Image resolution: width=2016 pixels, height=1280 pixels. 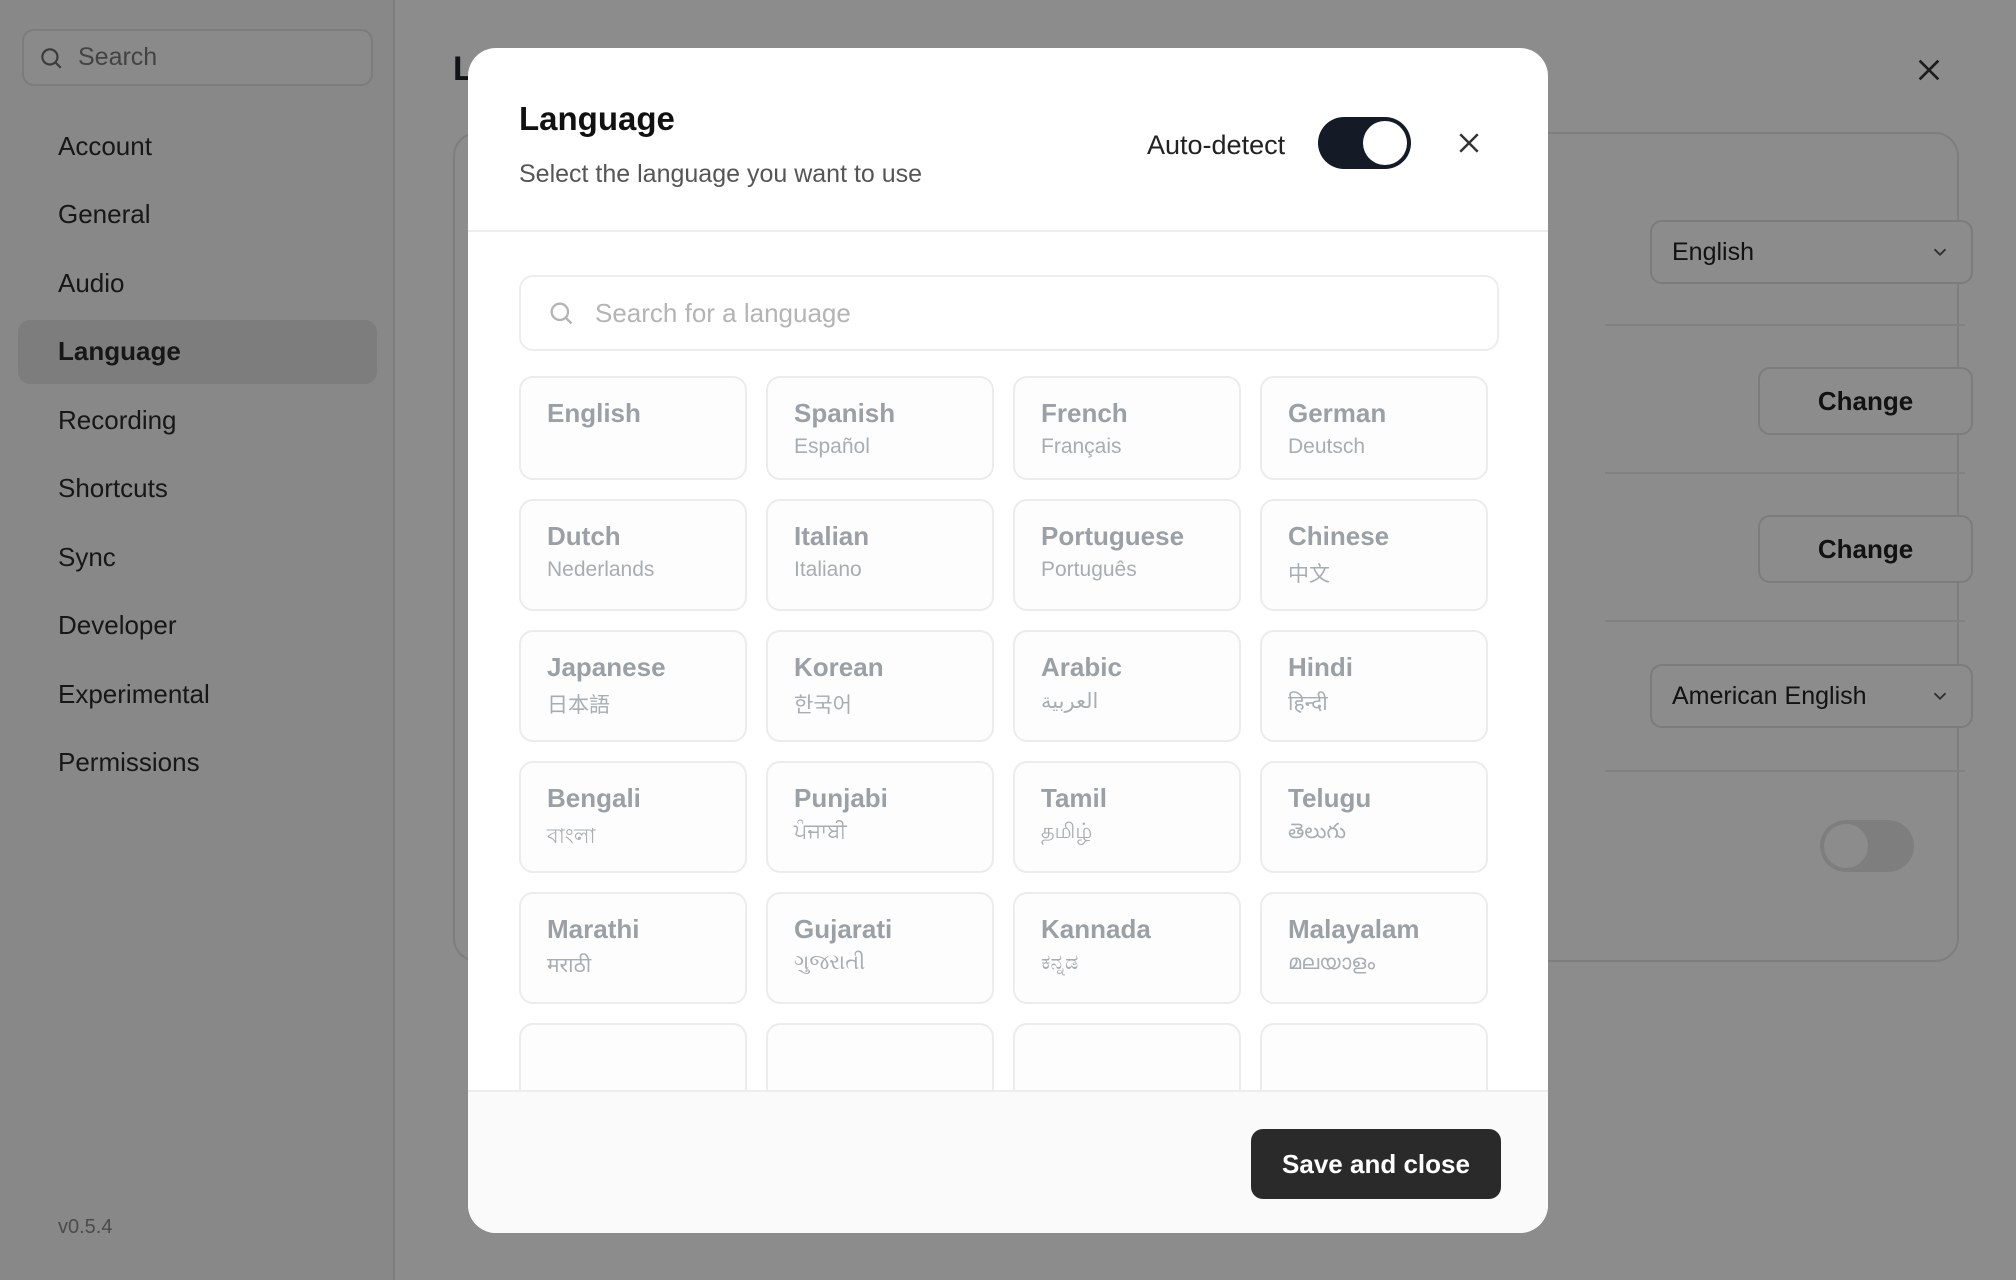 I want to click on language-tile-french: French Français, so click(x=1127, y=428).